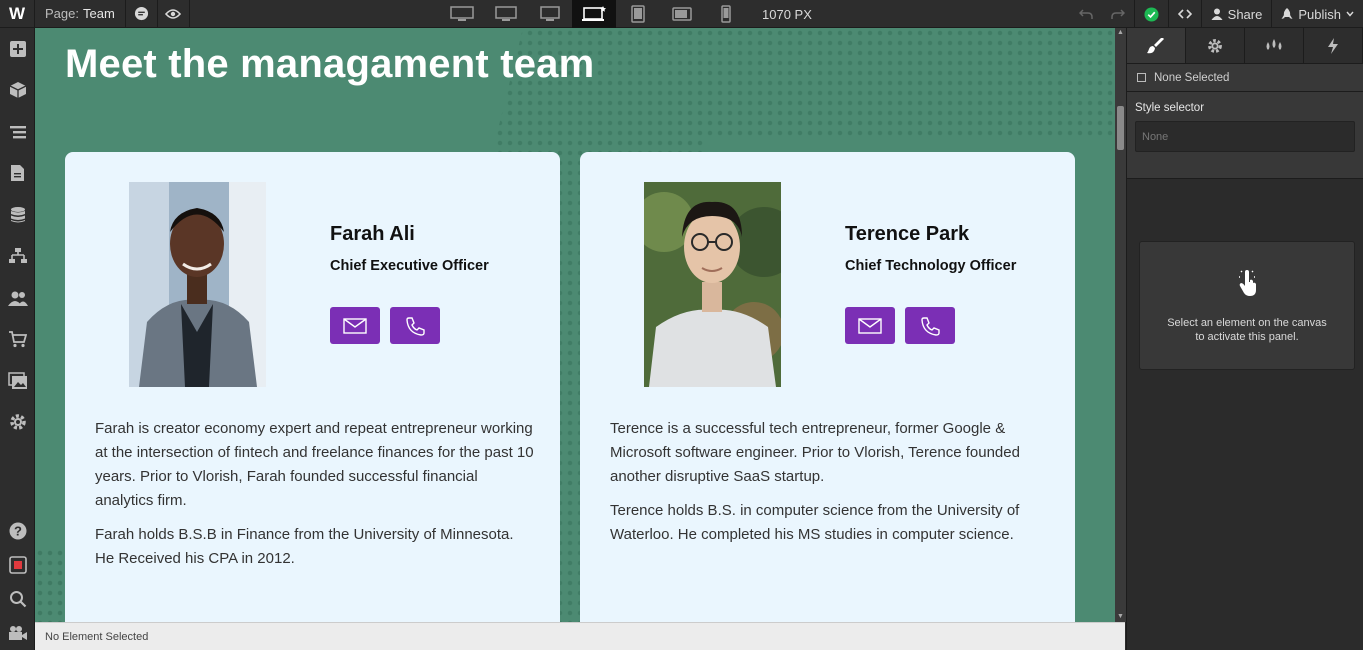  Describe the element at coordinates (197, 284) in the screenshot. I see `farah-photo` at that location.